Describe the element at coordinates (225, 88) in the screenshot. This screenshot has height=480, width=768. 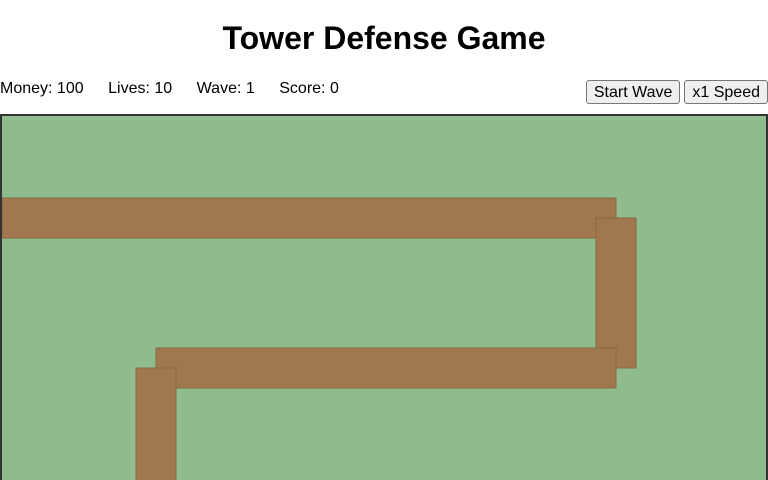
I see `wave-display: Wave: 1` at that location.